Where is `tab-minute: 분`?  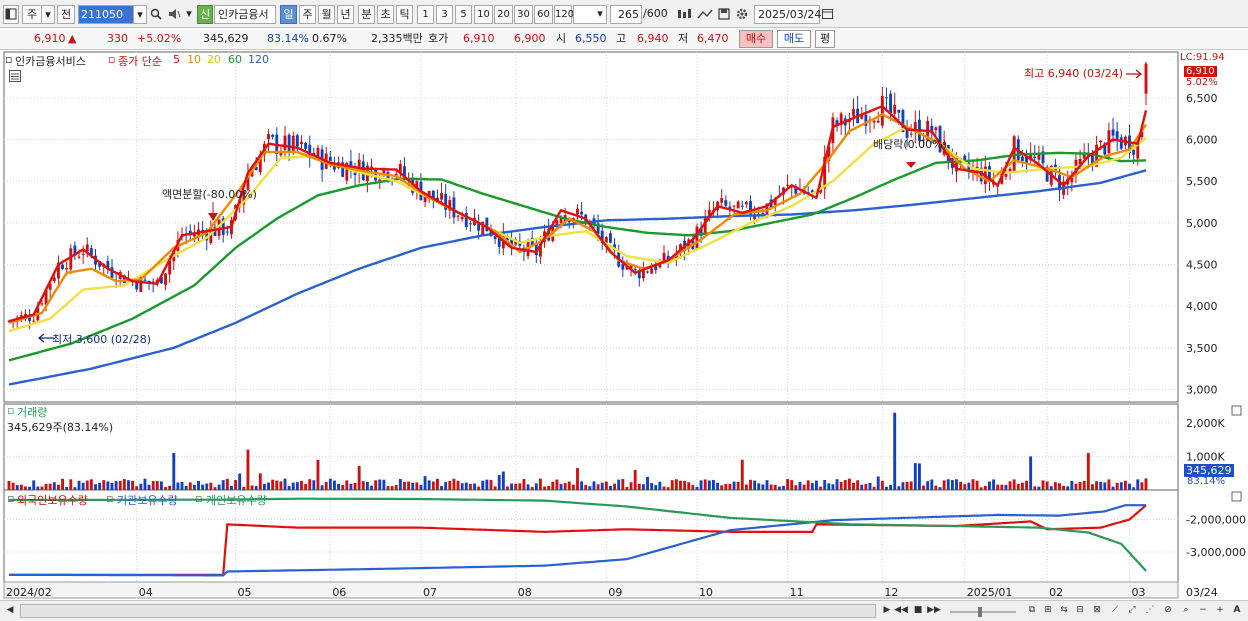 tab-minute: 분 is located at coordinates (366, 14).